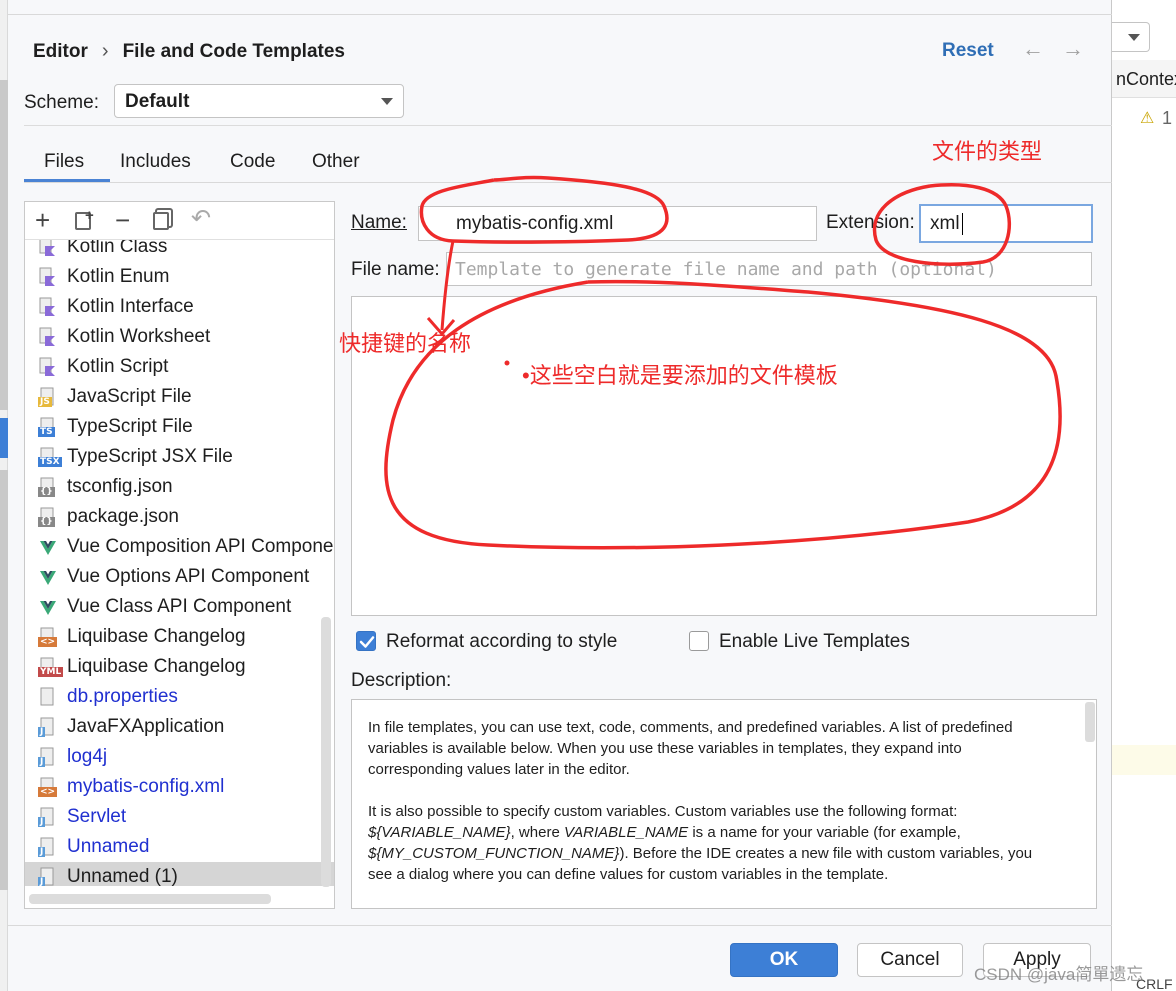 Image resolution: width=1176 pixels, height=991 pixels. What do you see at coordinates (4, 245) in the screenshot?
I see `parent-scroll-track` at bounding box center [4, 245].